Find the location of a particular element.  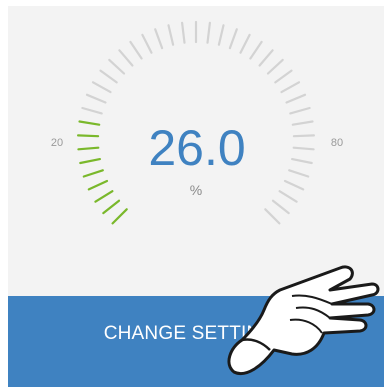

gauge-unit: % is located at coordinates (196, 190).